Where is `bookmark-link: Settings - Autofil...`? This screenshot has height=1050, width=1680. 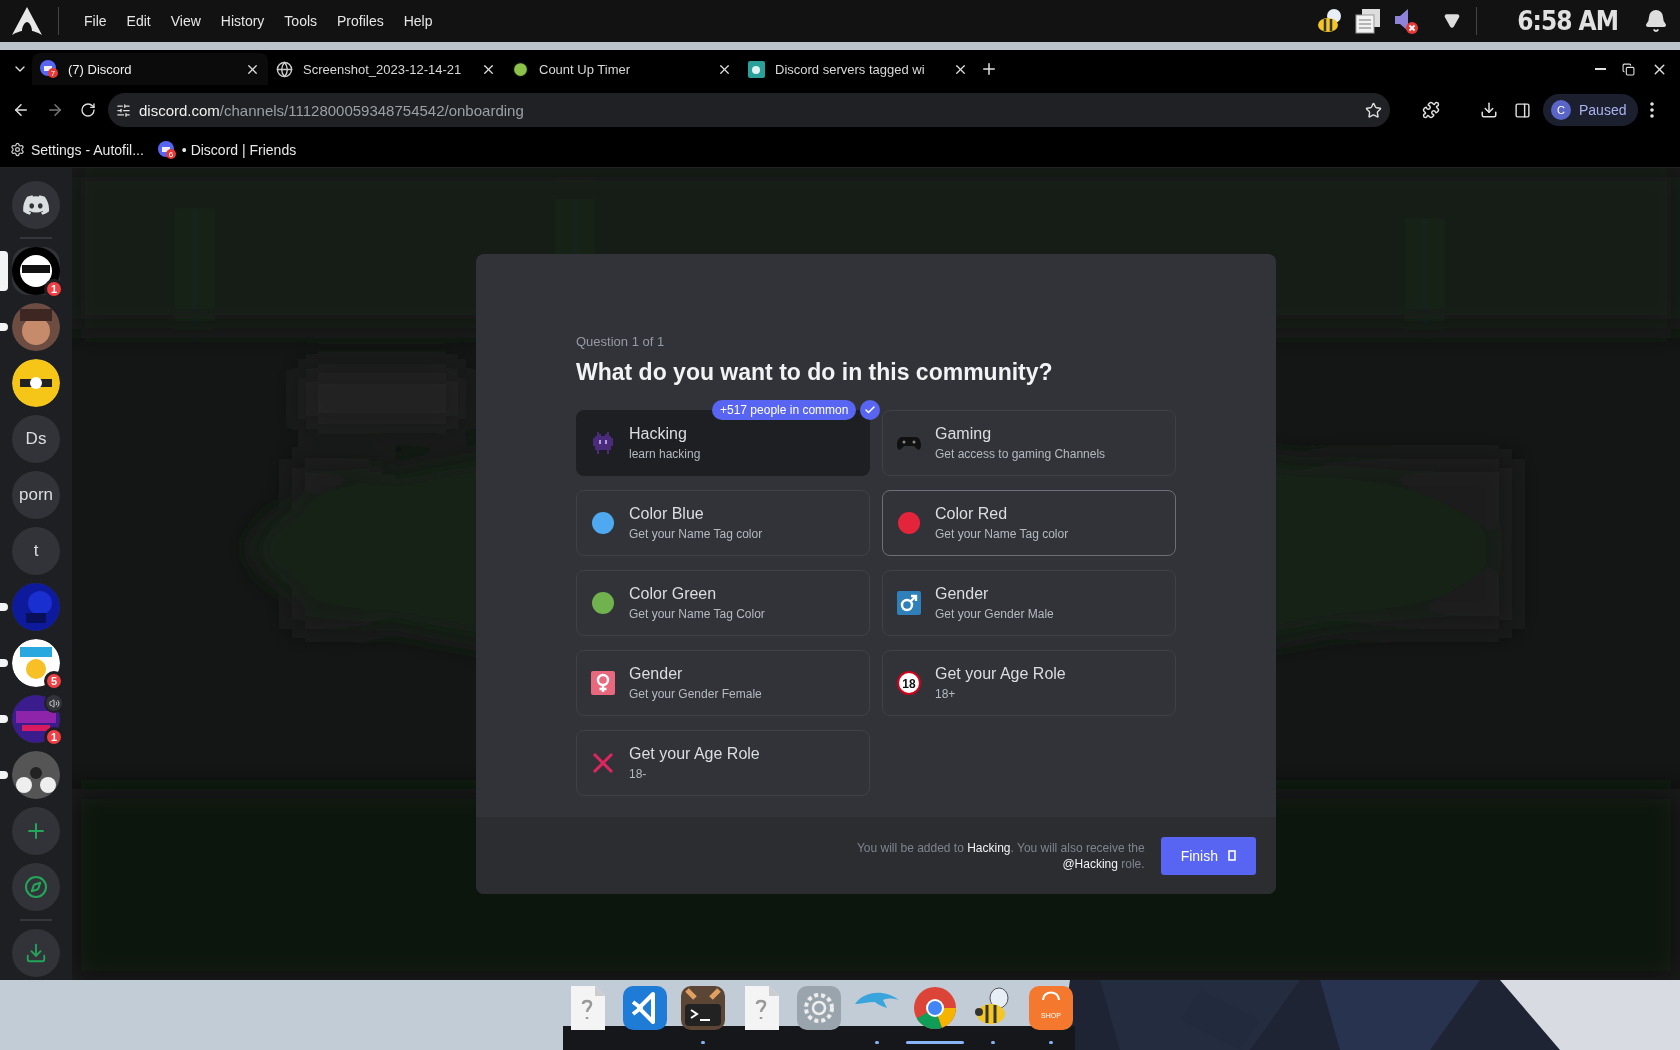
bookmark-link: Settings - Autofil... is located at coordinates (77, 149).